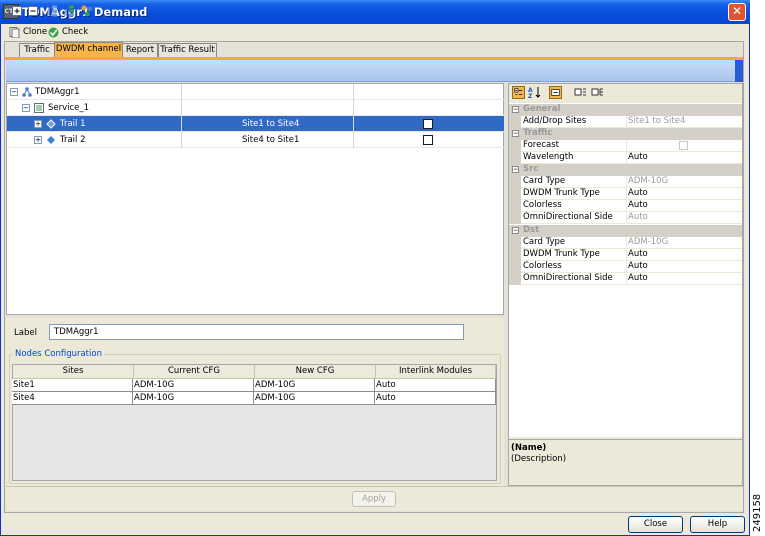  I want to click on property-src-omnidirectional-side: OmniDirectional Side Auto, so click(625, 218).